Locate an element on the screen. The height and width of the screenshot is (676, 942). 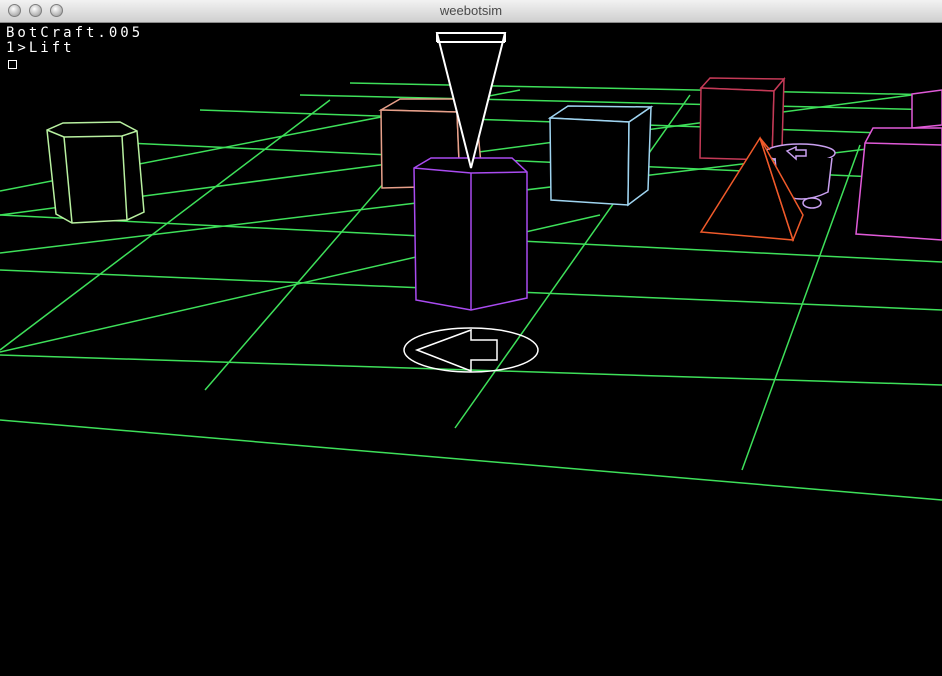
cube-magenta is located at coordinates (898, 165).